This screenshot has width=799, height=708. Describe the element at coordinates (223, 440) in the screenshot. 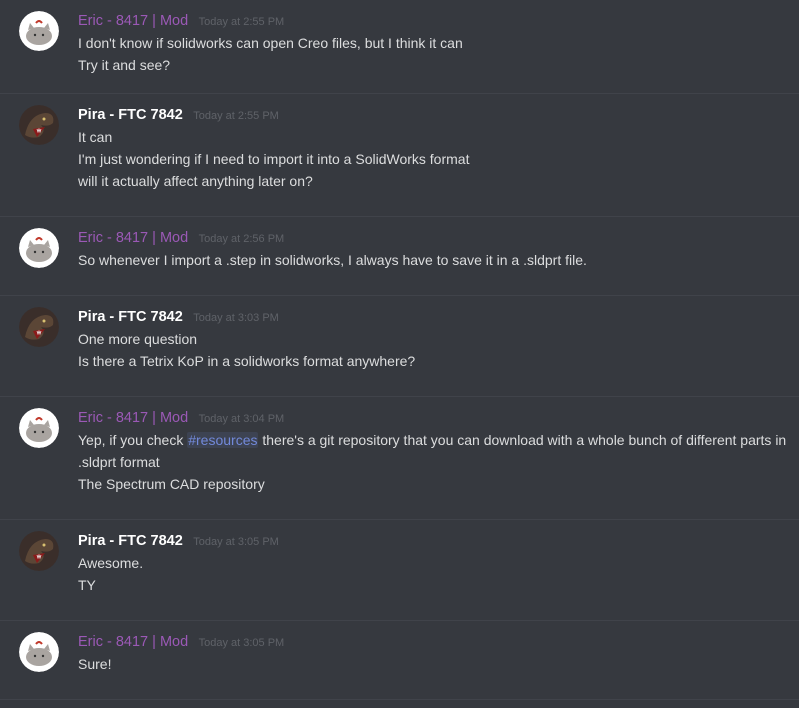

I see `channel-mention-link: #resources` at that location.